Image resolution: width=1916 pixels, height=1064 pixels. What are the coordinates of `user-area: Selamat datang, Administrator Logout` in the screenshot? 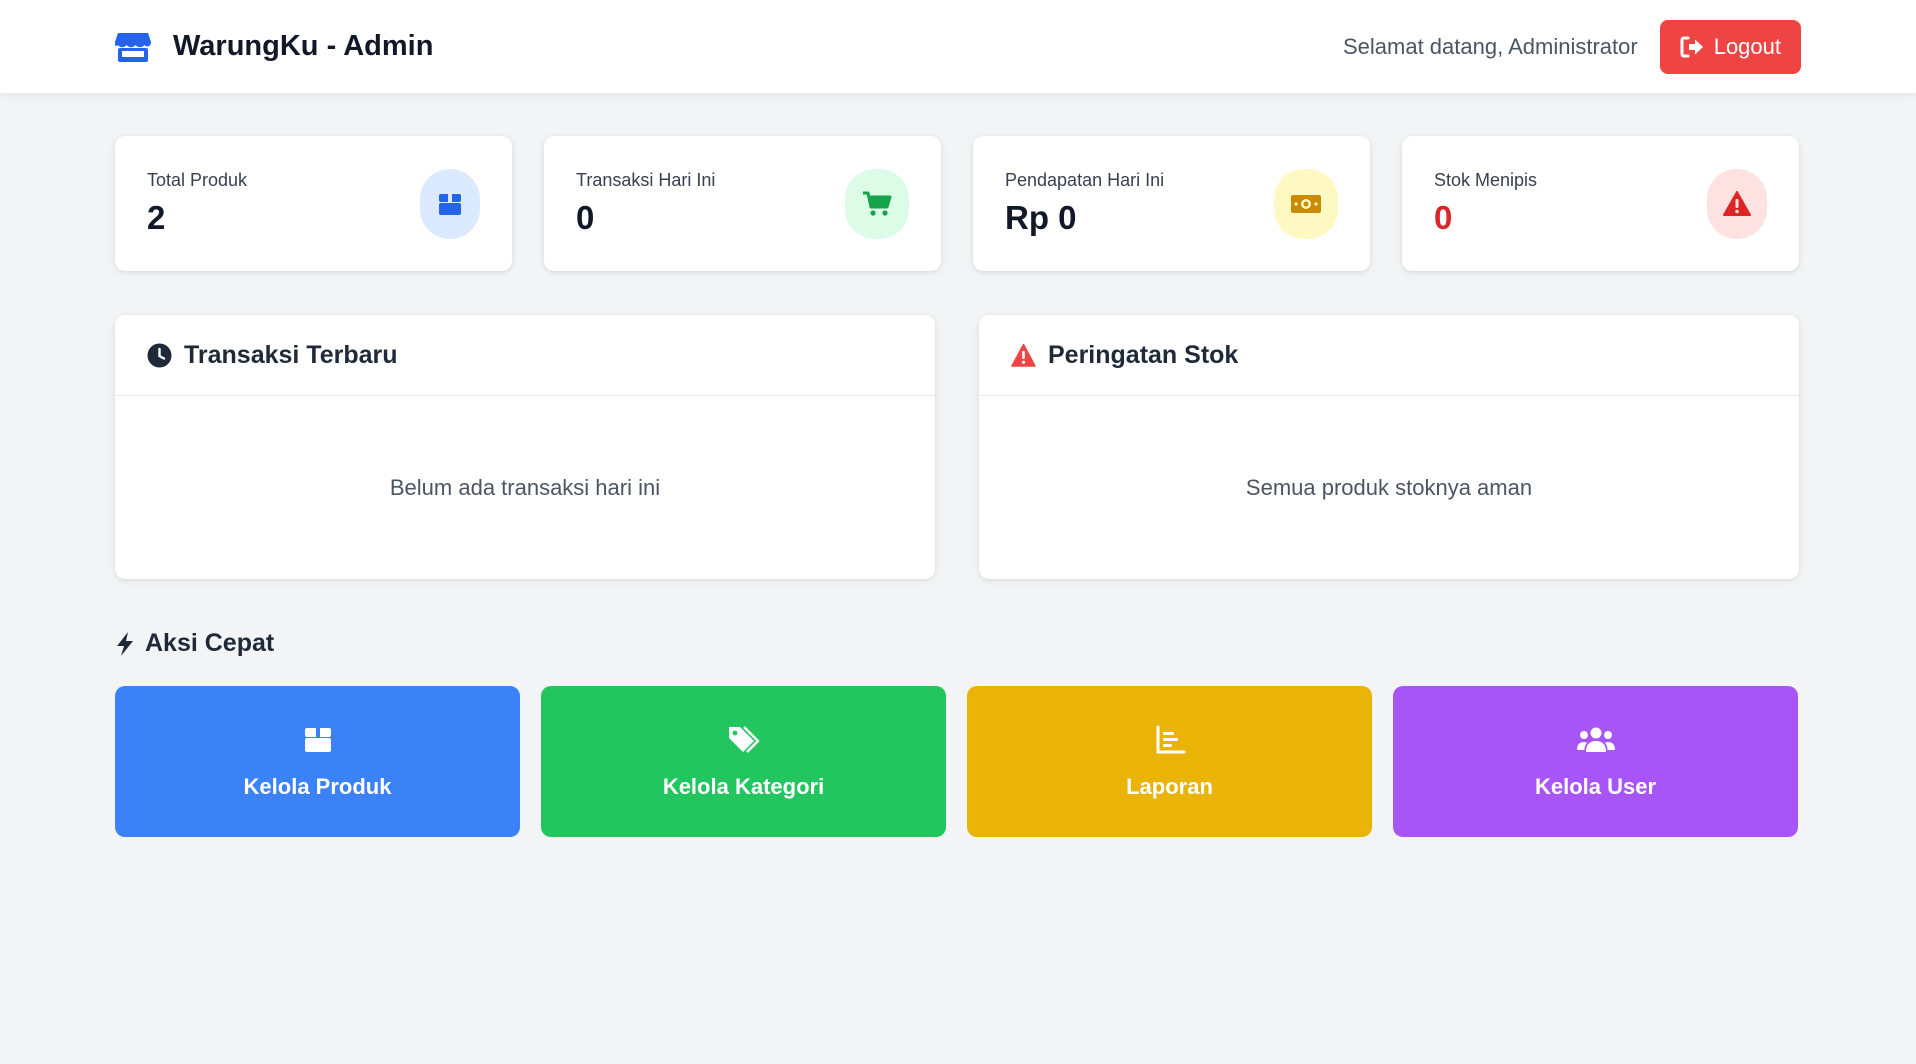 It's located at (1571, 46).